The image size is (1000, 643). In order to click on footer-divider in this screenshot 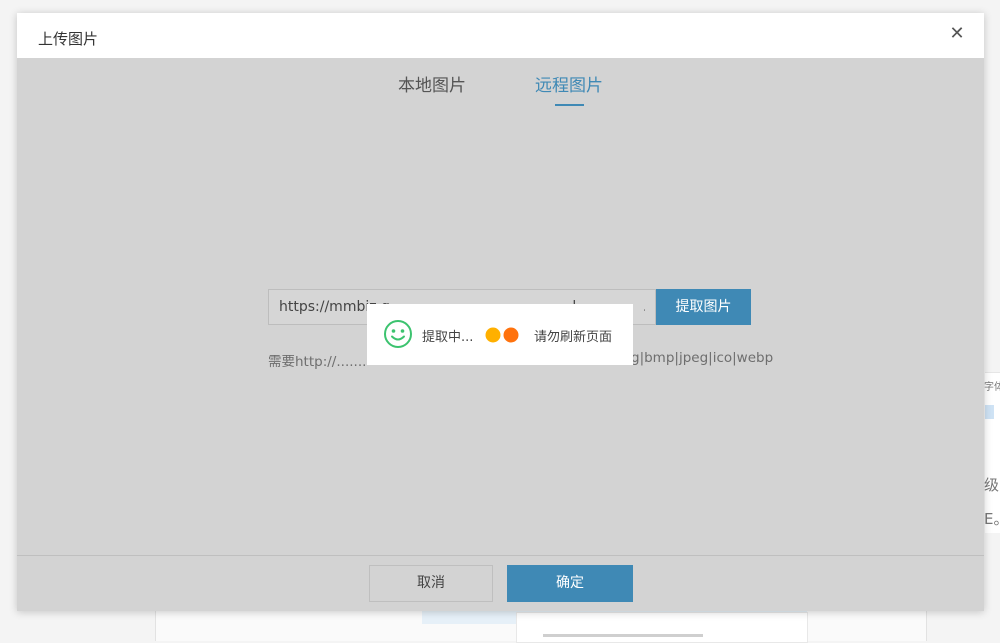, I will do `click(500, 555)`.